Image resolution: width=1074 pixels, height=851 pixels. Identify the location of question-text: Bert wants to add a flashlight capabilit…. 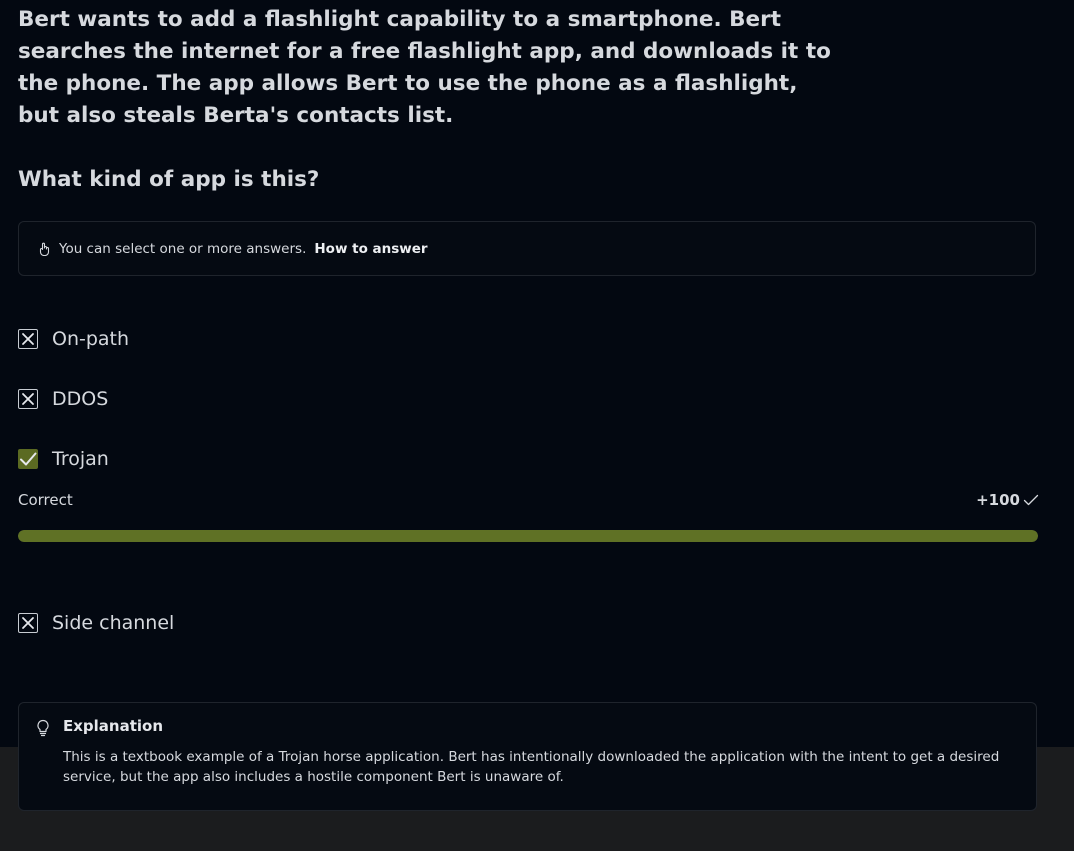
(424, 67).